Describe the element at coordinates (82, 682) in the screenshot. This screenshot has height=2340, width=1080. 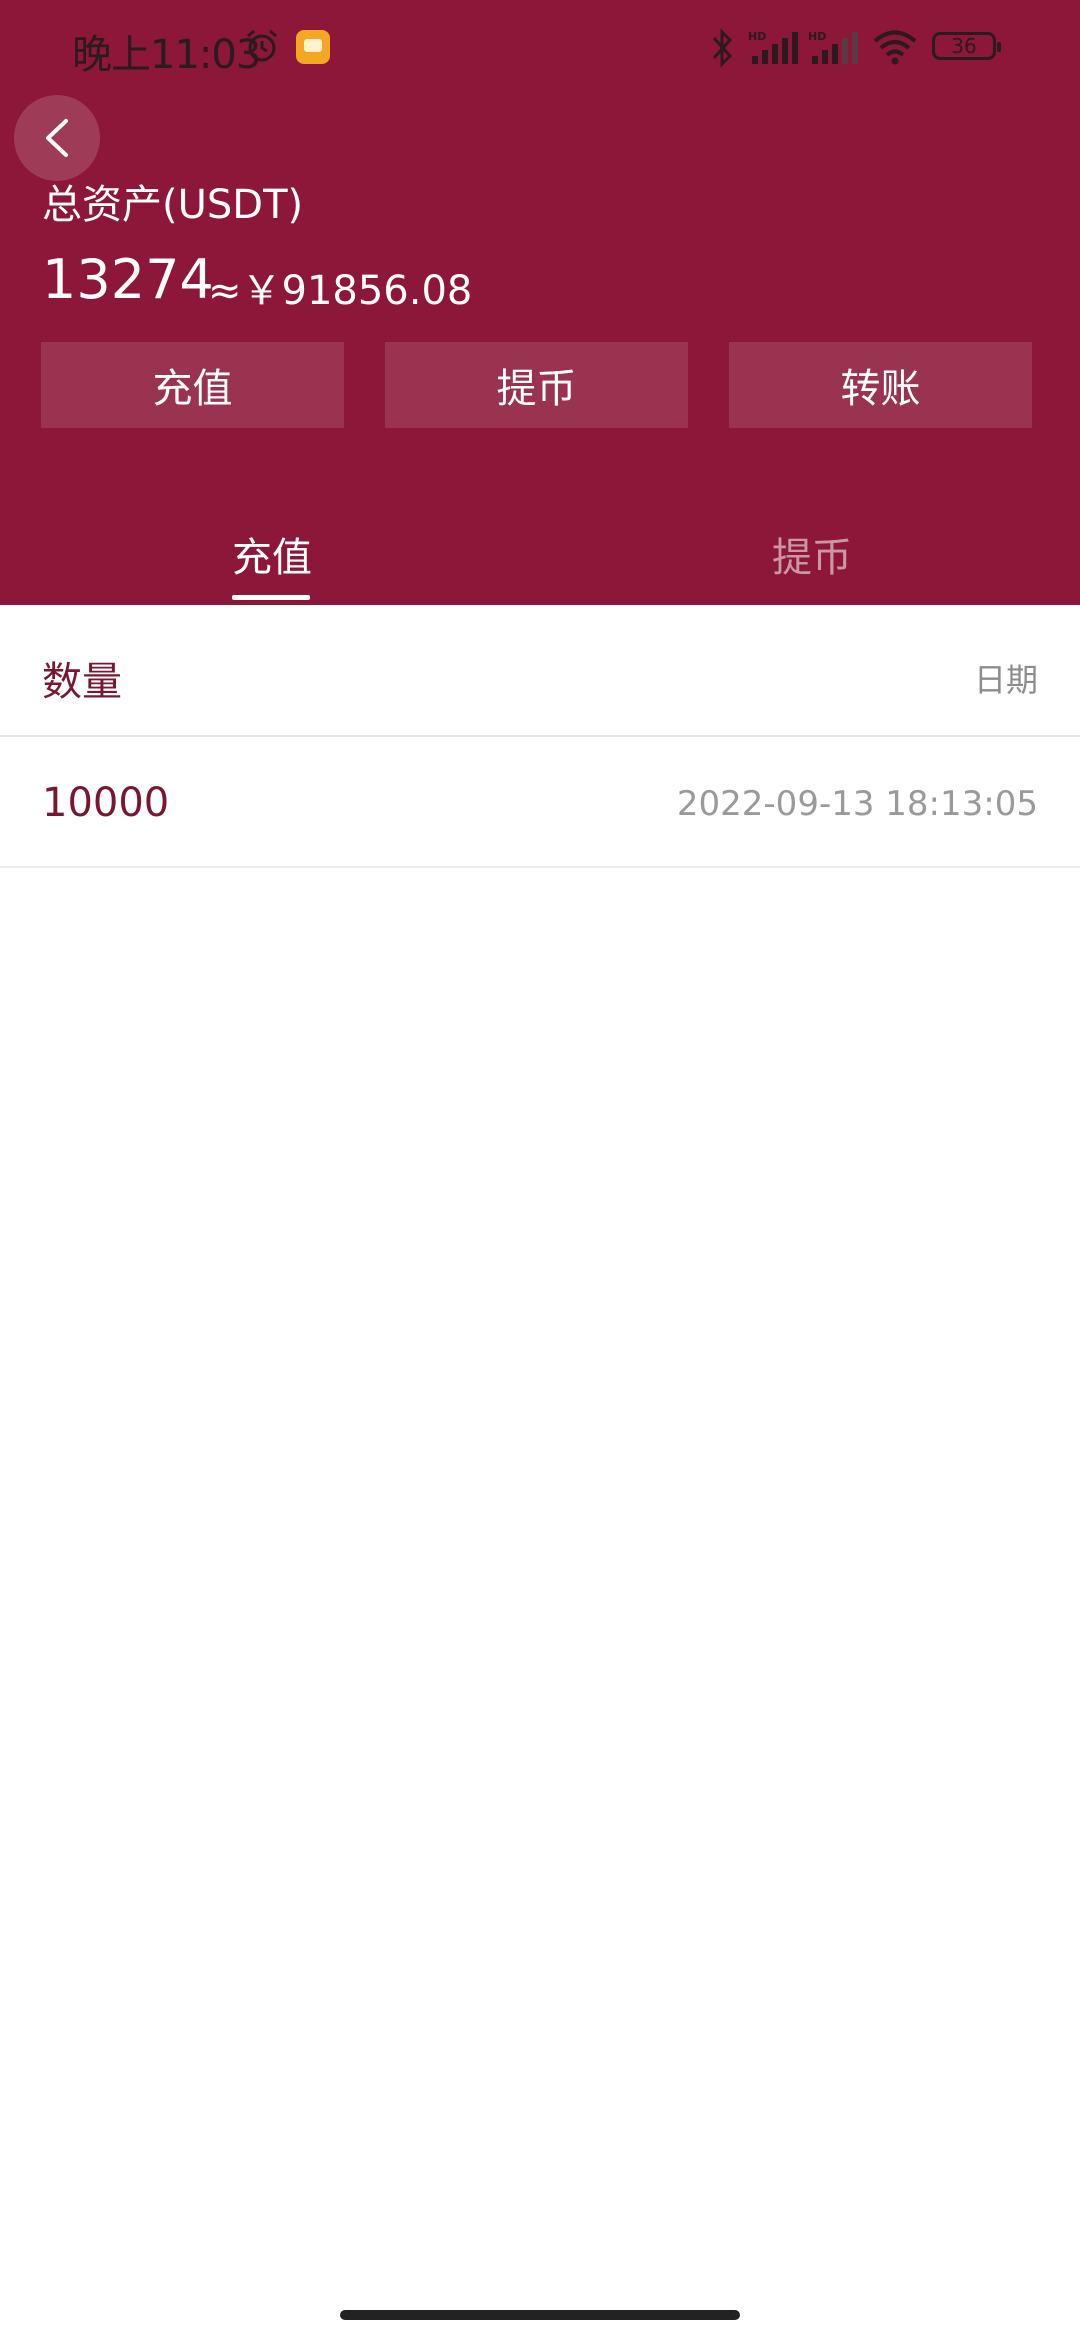
I see `column-header-quantity: 数量` at that location.